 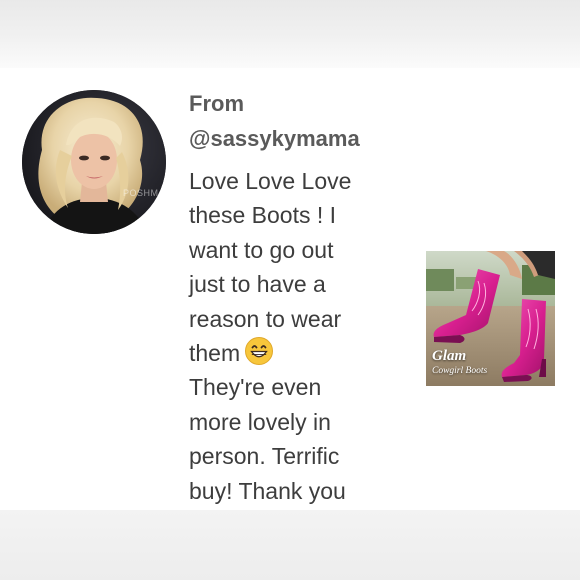 What do you see at coordinates (259, 351) in the screenshot?
I see `grinning-face-icon` at bounding box center [259, 351].